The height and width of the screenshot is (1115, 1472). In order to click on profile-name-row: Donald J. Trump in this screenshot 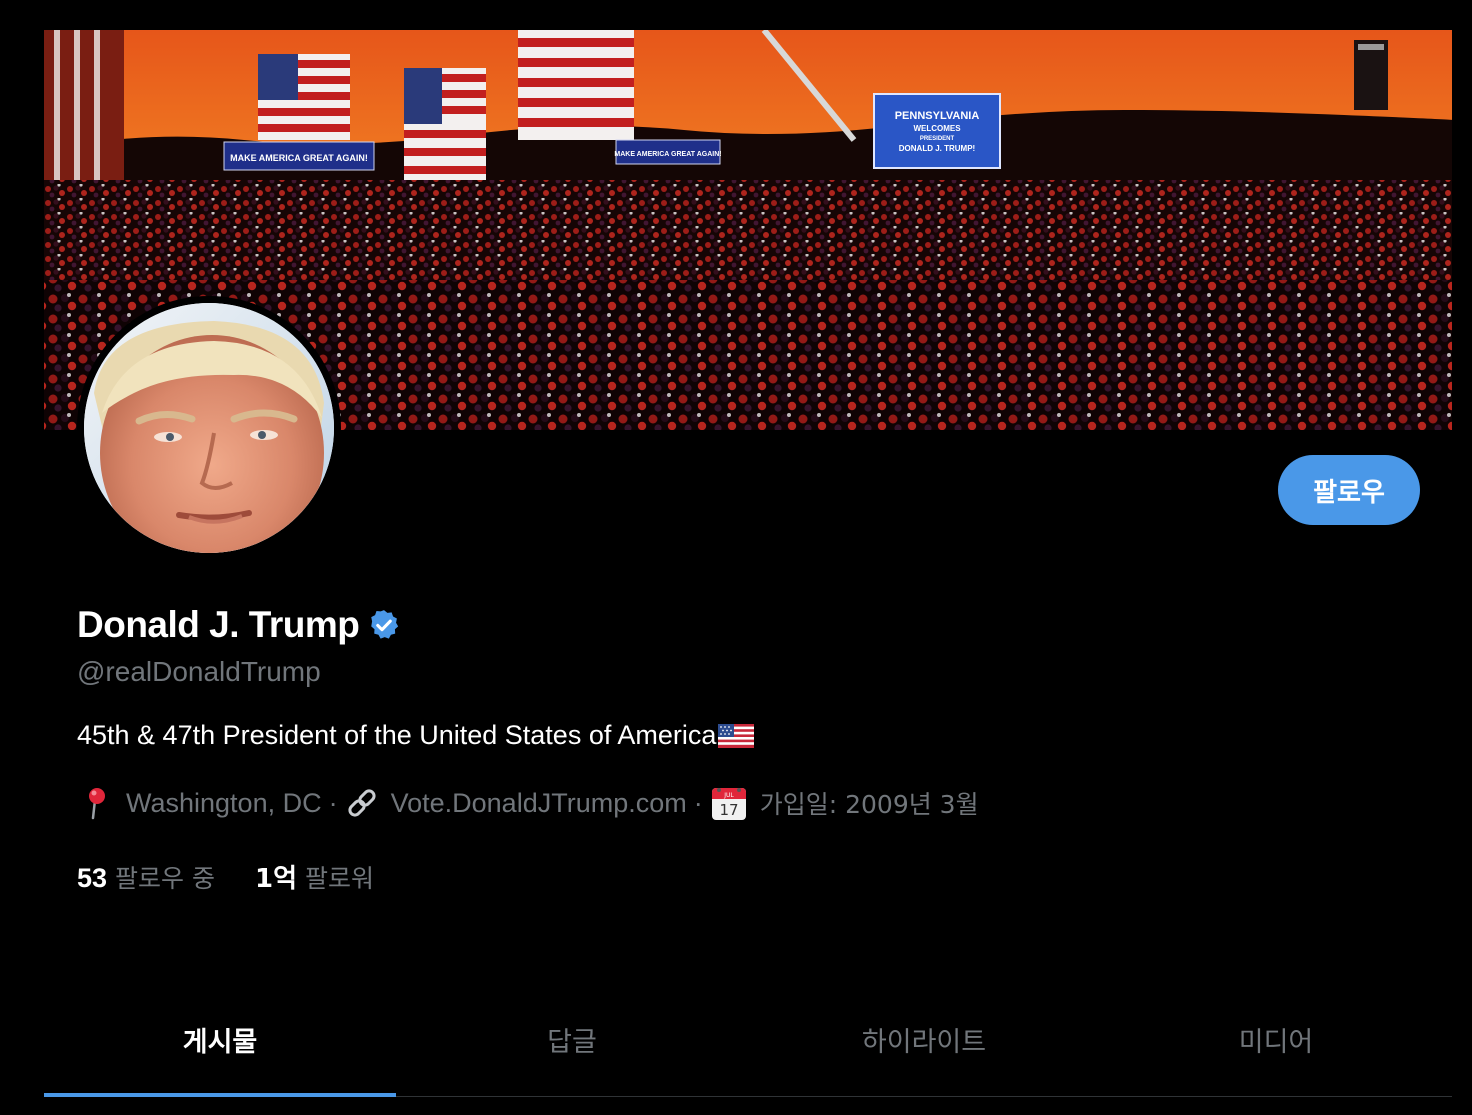, I will do `click(239, 625)`.